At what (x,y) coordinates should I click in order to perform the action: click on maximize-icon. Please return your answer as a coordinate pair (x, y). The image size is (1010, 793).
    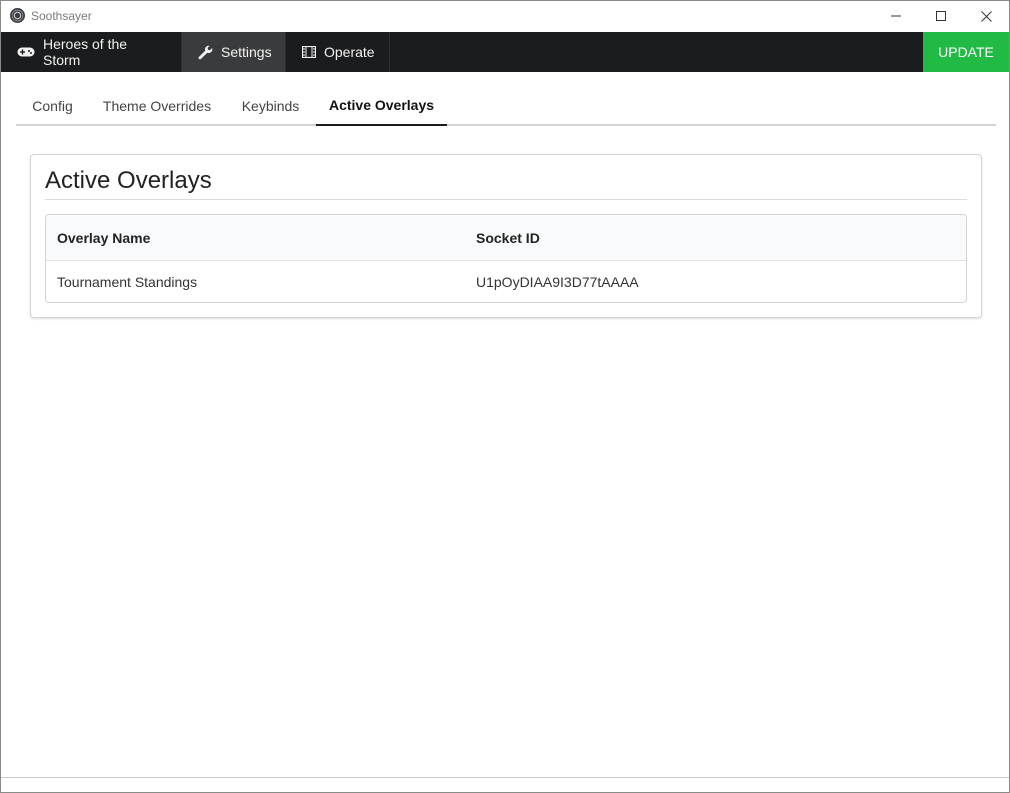
    Looking at the image, I should click on (941, 16).